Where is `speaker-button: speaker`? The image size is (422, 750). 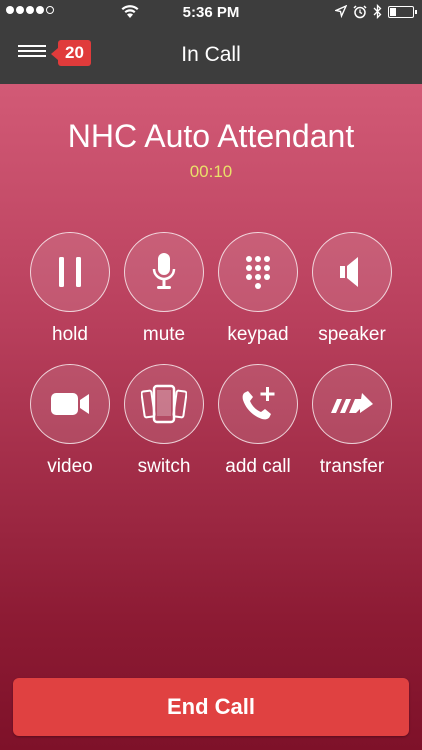
speaker-button: speaker is located at coordinates (352, 289).